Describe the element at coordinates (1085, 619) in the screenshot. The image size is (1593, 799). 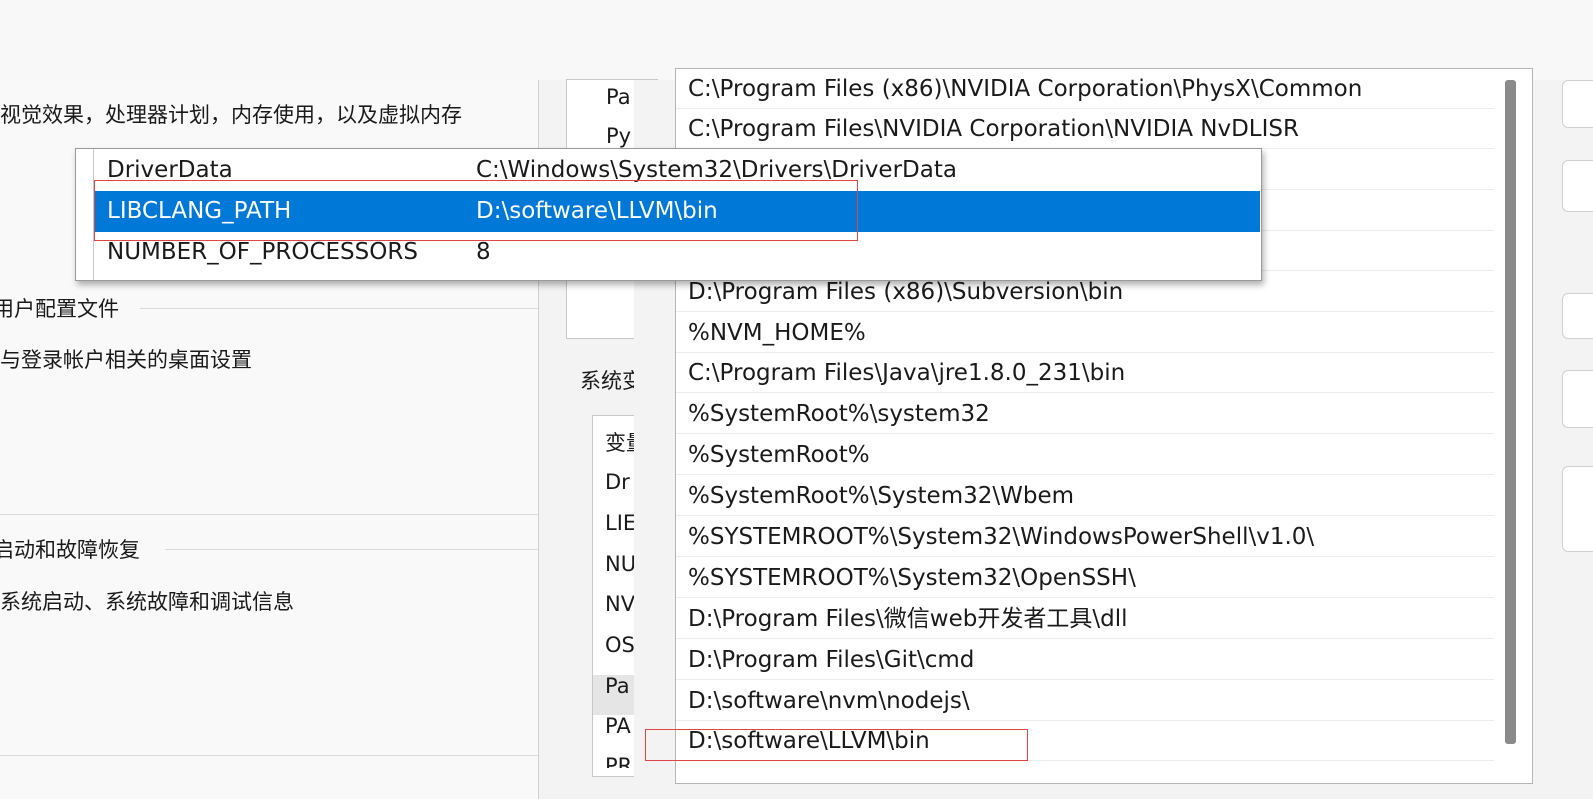
I see `path-entry: D:\Program Files\微信web开发者工具\dll` at that location.